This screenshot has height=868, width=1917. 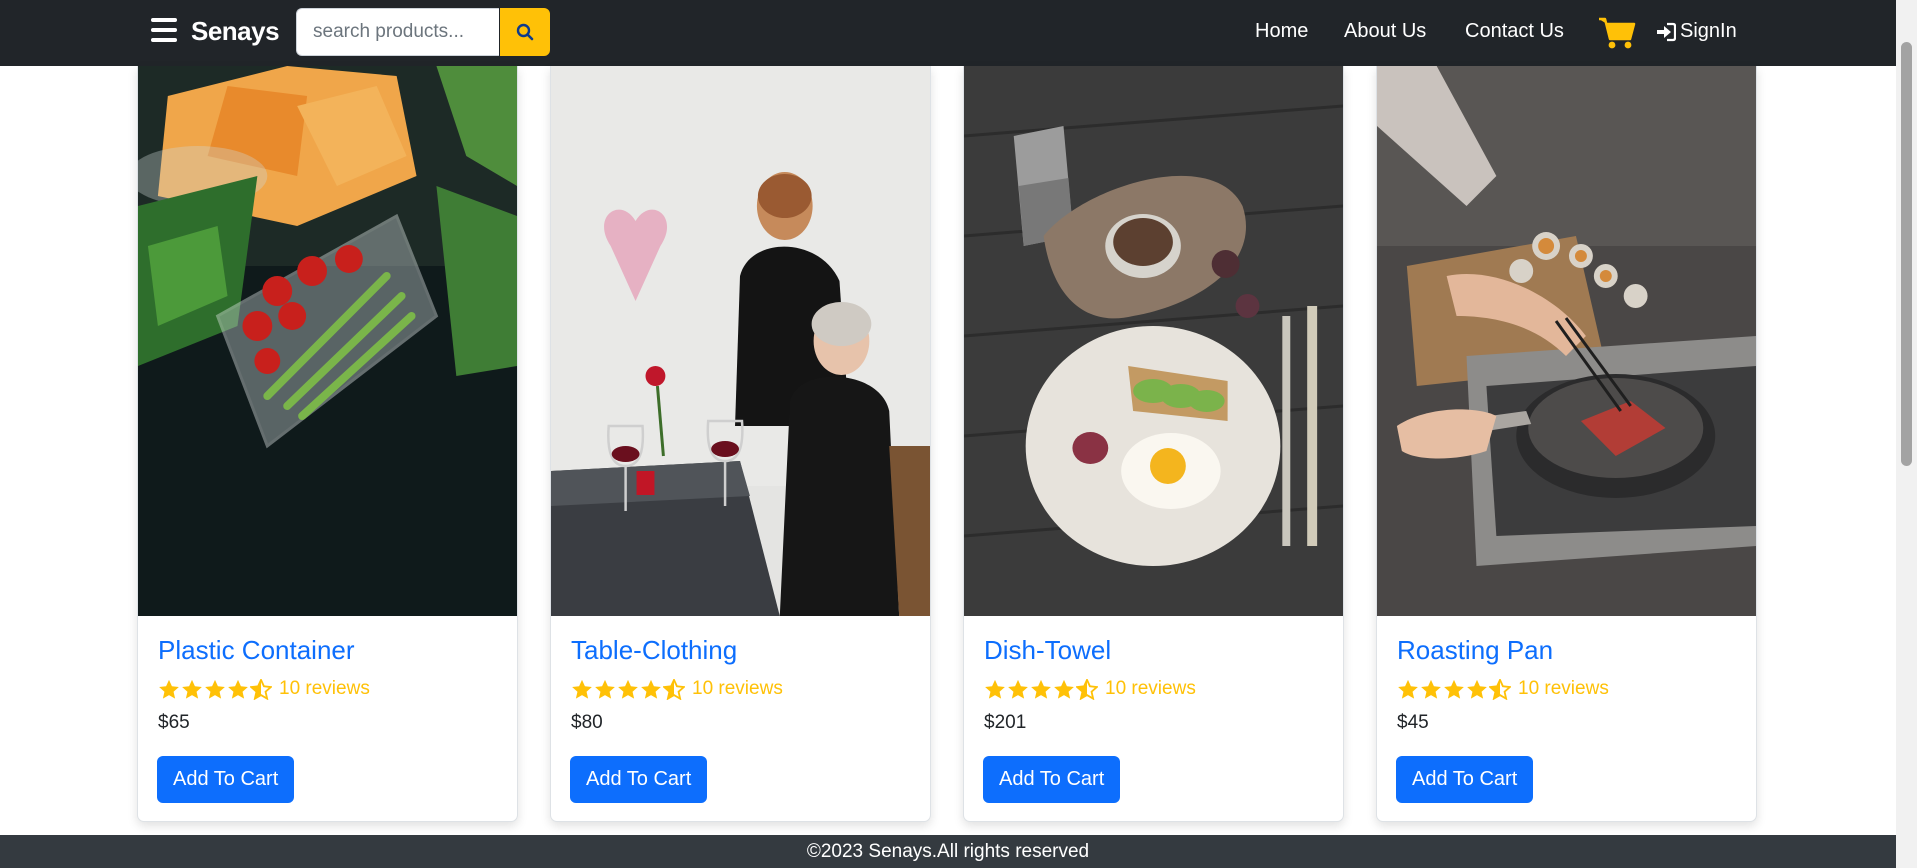 I want to click on product-title: Roasting Pan, so click(x=1475, y=650).